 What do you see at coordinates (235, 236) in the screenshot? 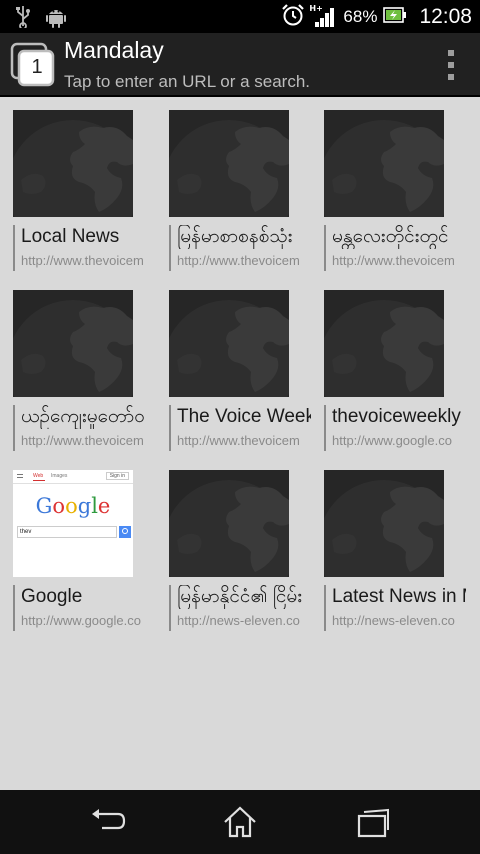
I see `bookmark-title: မြန်မာစာစနစ်သုံး` at bounding box center [235, 236].